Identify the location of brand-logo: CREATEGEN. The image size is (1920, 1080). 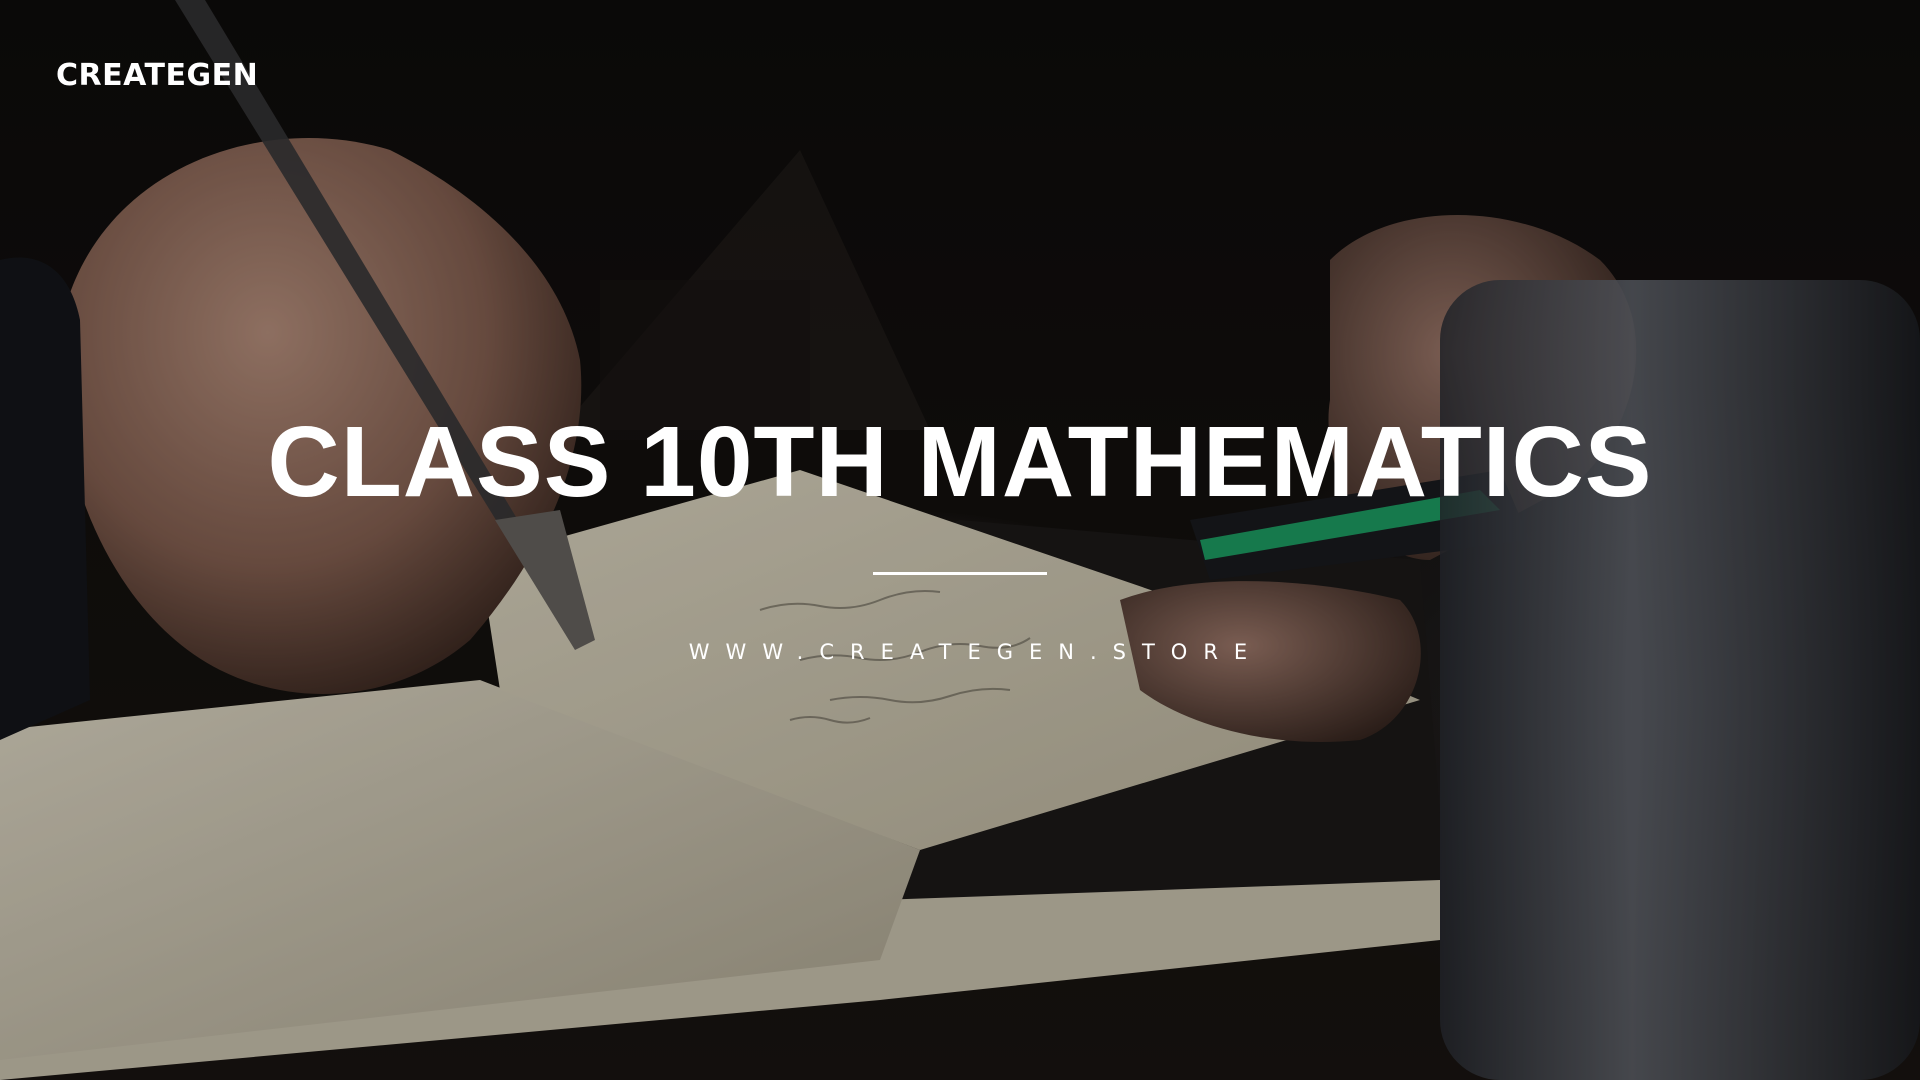
(157, 75).